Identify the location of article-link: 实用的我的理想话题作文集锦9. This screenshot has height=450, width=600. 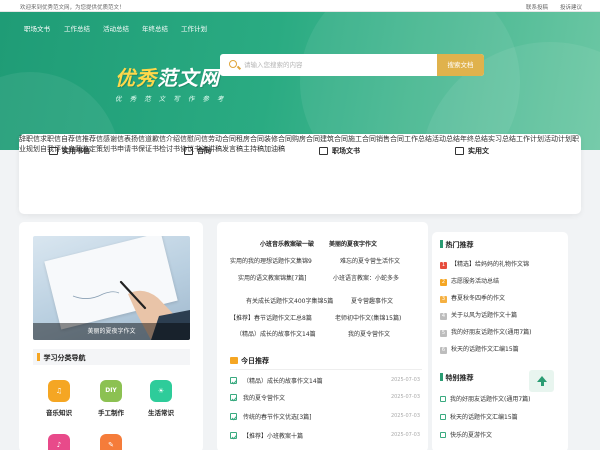
(271, 260).